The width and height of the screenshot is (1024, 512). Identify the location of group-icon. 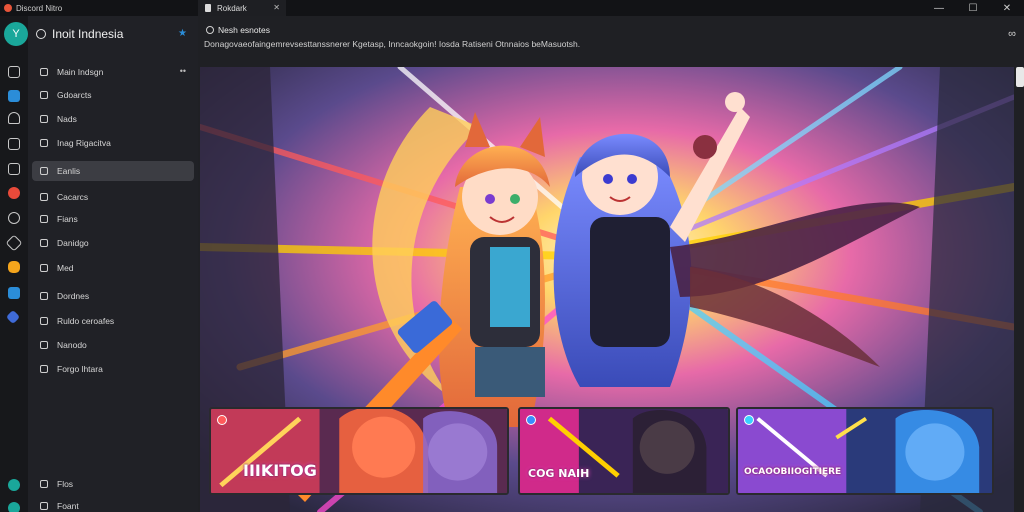
(14, 267).